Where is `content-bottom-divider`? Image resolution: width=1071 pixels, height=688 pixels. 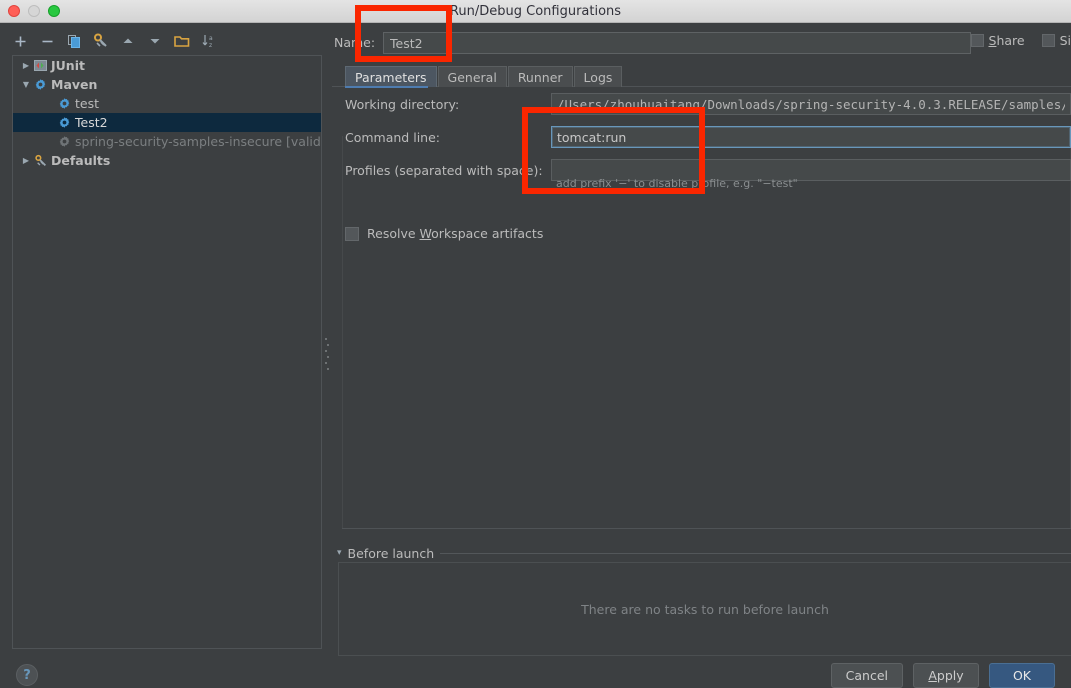 content-bottom-divider is located at coordinates (706, 528).